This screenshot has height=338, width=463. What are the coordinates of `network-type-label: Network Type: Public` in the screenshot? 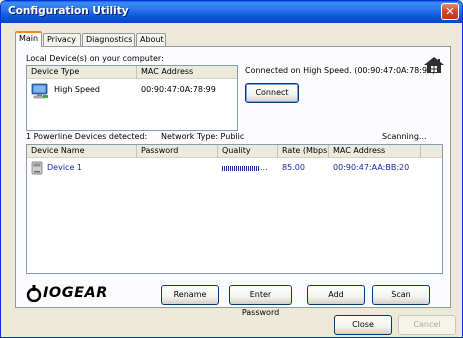 It's located at (203, 136).